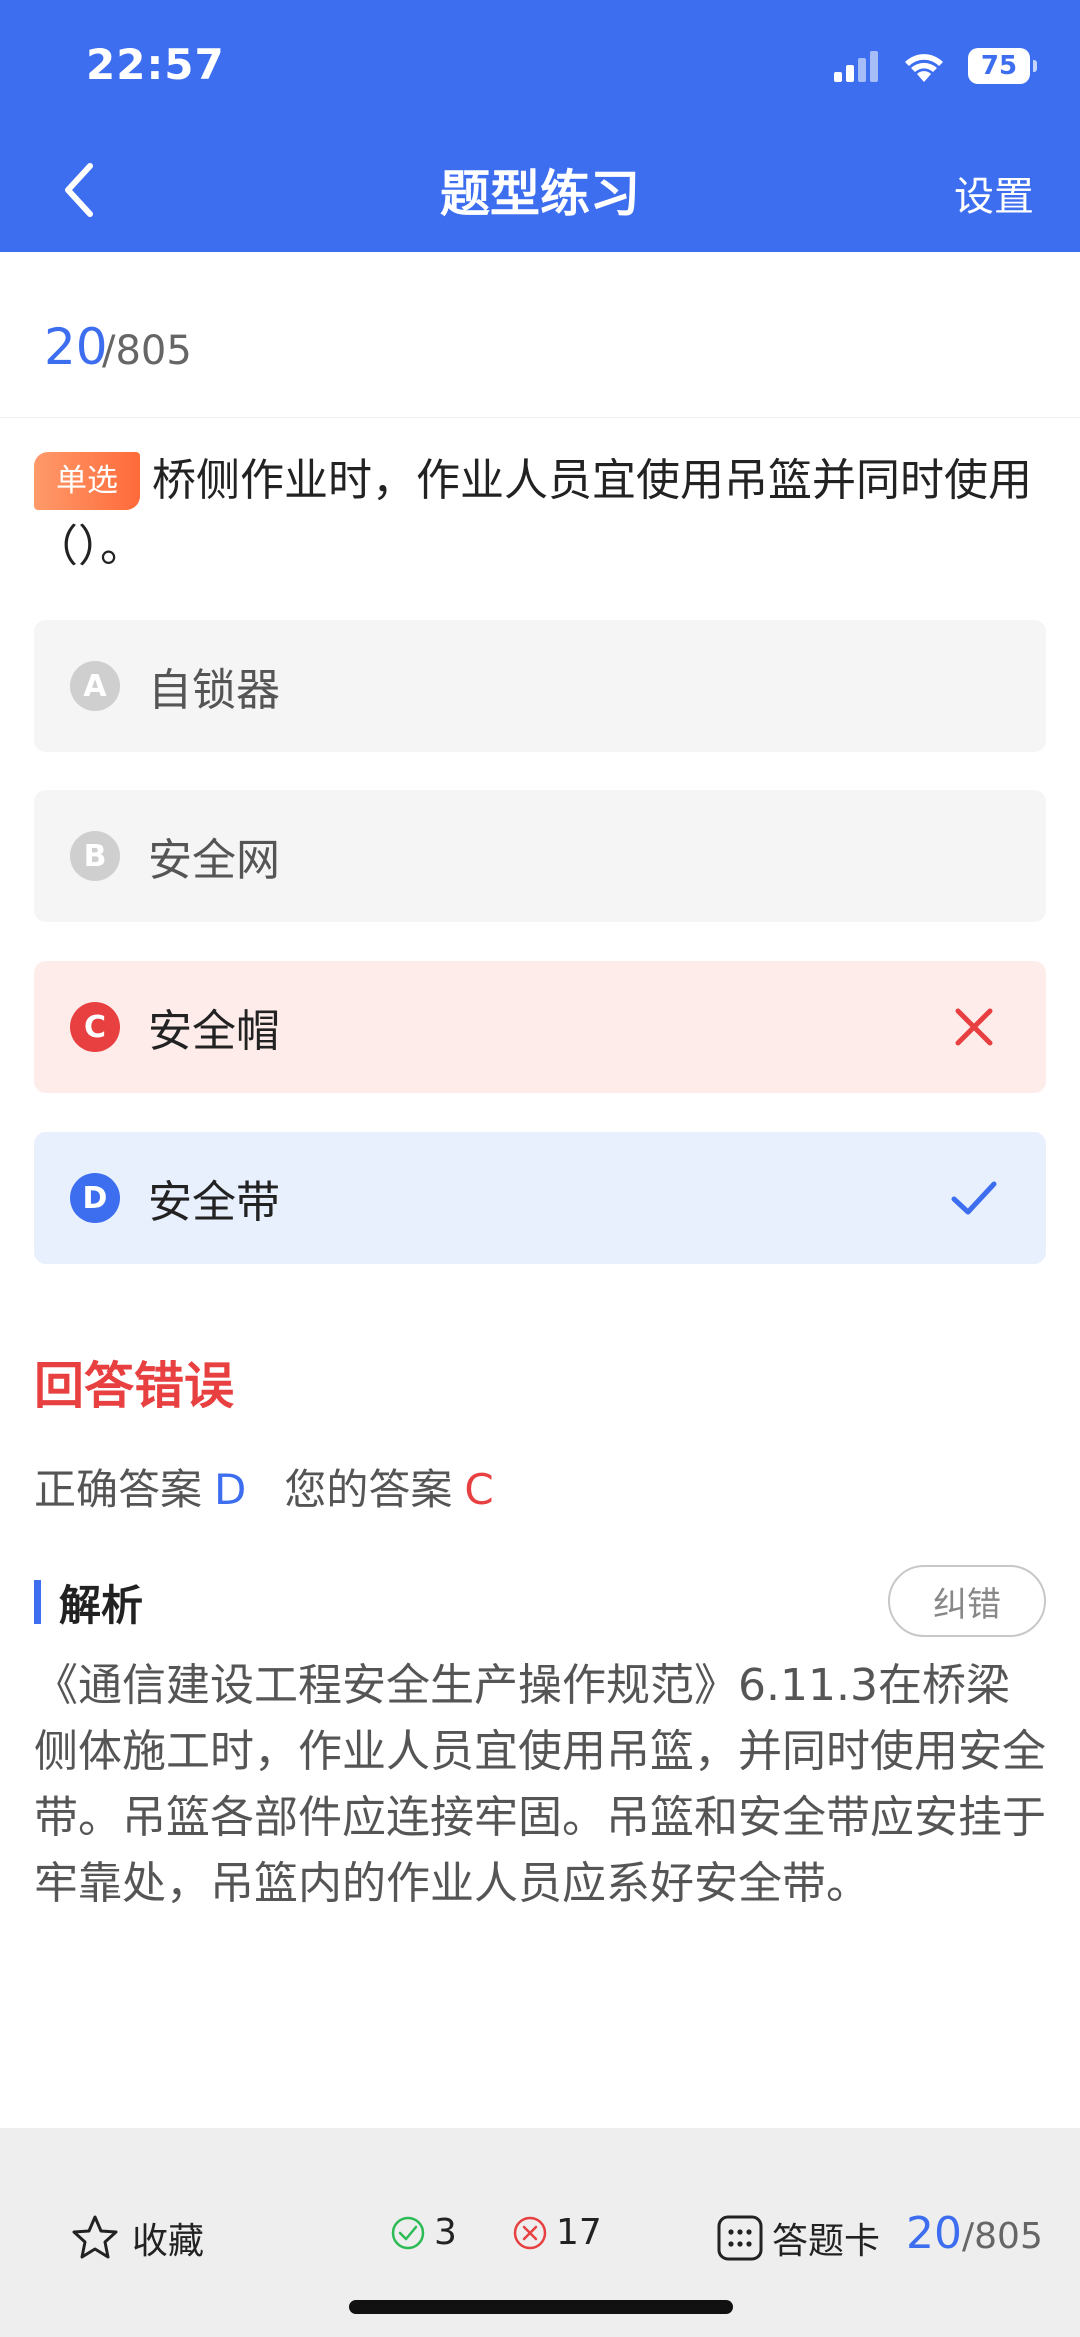 The height and width of the screenshot is (2337, 1080). Describe the element at coordinates (214, 1202) in the screenshot. I see `option-text: 安全带` at that location.